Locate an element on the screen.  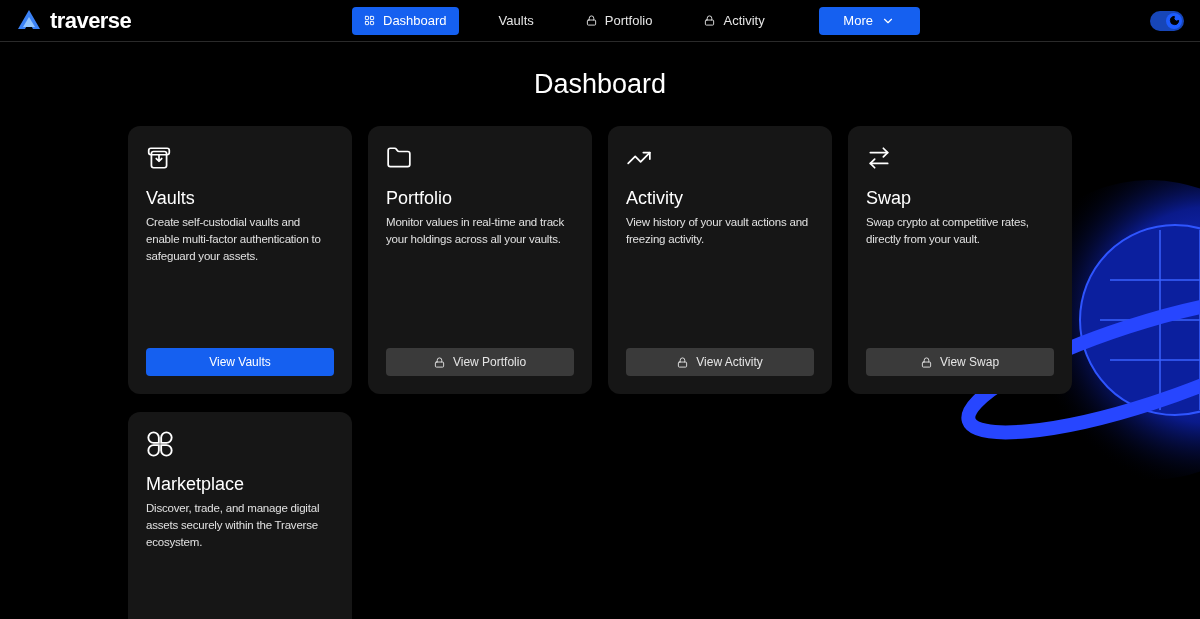
nav-tab: Dashboard is located at coordinates (405, 20).